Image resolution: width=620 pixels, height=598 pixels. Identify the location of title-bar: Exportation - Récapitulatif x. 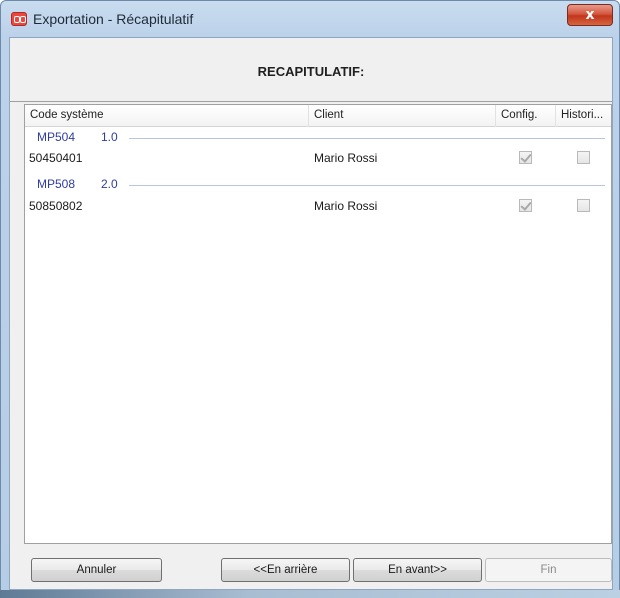
(310, 19).